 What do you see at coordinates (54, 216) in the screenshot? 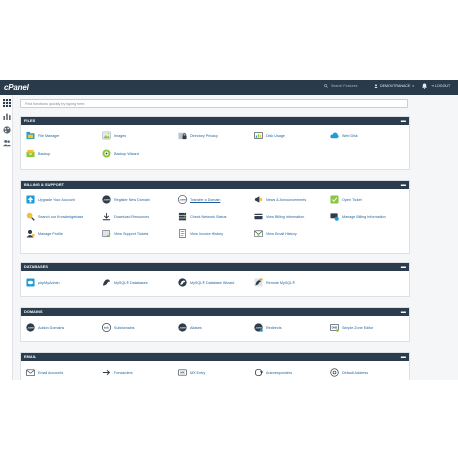
I see `knowledgebase-link: Search our Knowledgebase` at bounding box center [54, 216].